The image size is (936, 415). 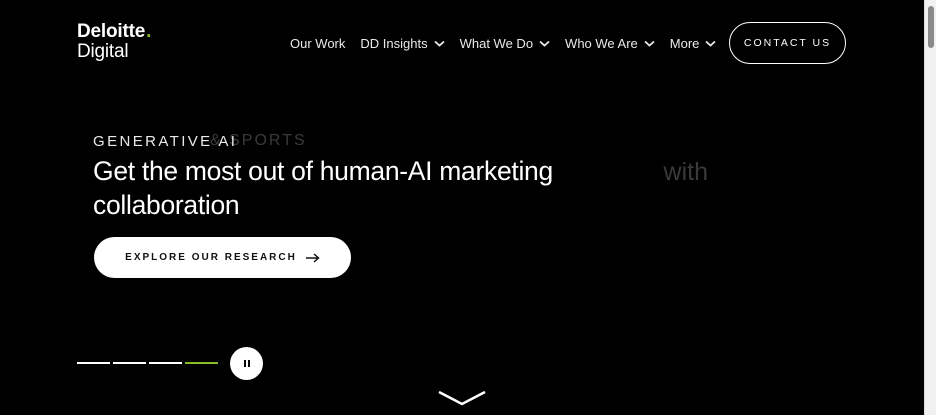 What do you see at coordinates (496, 43) in the screenshot?
I see `nav-item-label: What We Do` at bounding box center [496, 43].